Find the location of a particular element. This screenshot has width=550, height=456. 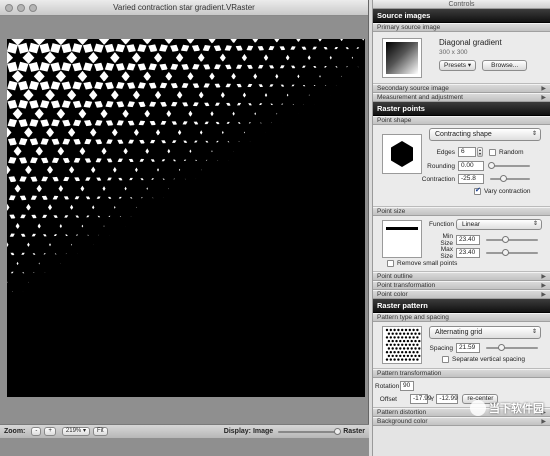

background-color-subheader: Background color ▶ is located at coordinates (461, 421).